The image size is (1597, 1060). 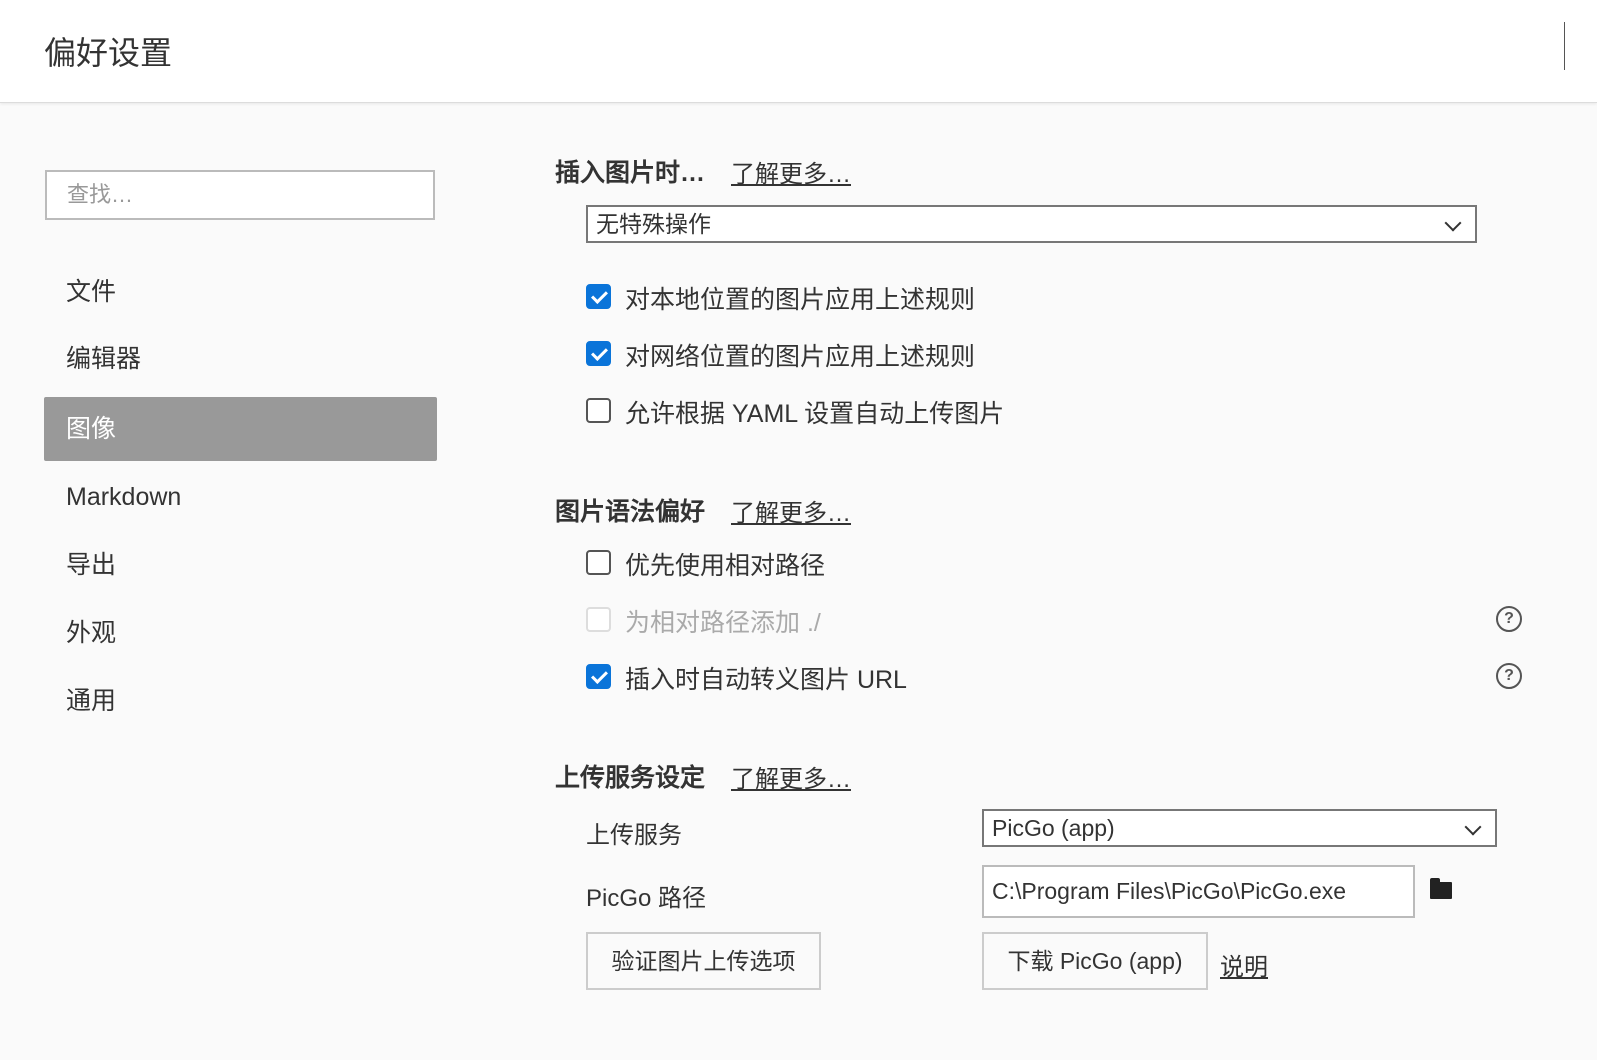 I want to click on option-label: 对网络位置的图片应用上述规则, so click(x=800, y=357).